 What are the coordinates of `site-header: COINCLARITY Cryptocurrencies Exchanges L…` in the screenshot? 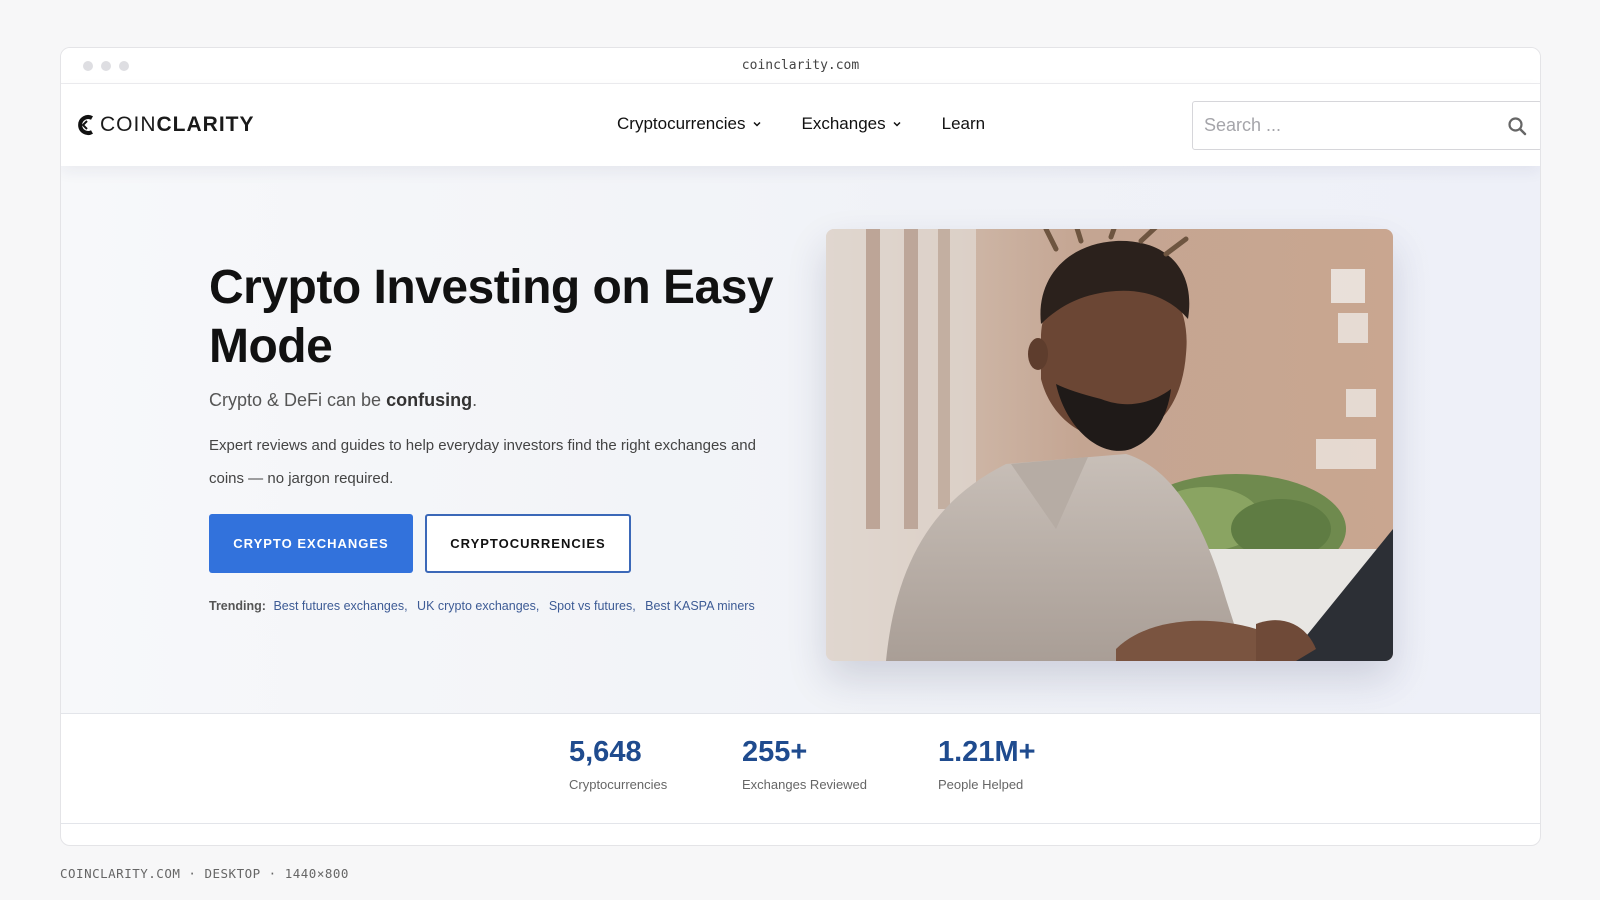 It's located at (800, 125).